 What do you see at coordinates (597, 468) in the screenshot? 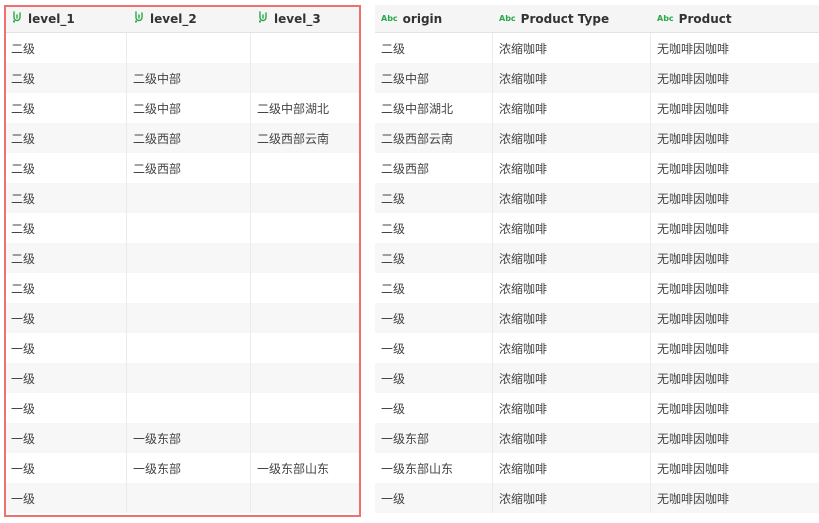
I see `table-row: 一级东部山东 浓缩咖啡 无咖啡因咖啡` at bounding box center [597, 468].